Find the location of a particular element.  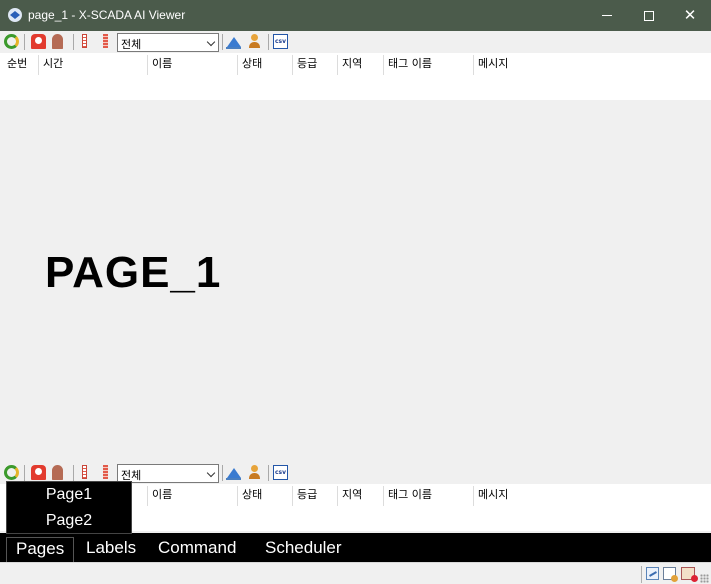

bottom-tab-bar: Pages Labels Command Scheduler is located at coordinates (355, 547).